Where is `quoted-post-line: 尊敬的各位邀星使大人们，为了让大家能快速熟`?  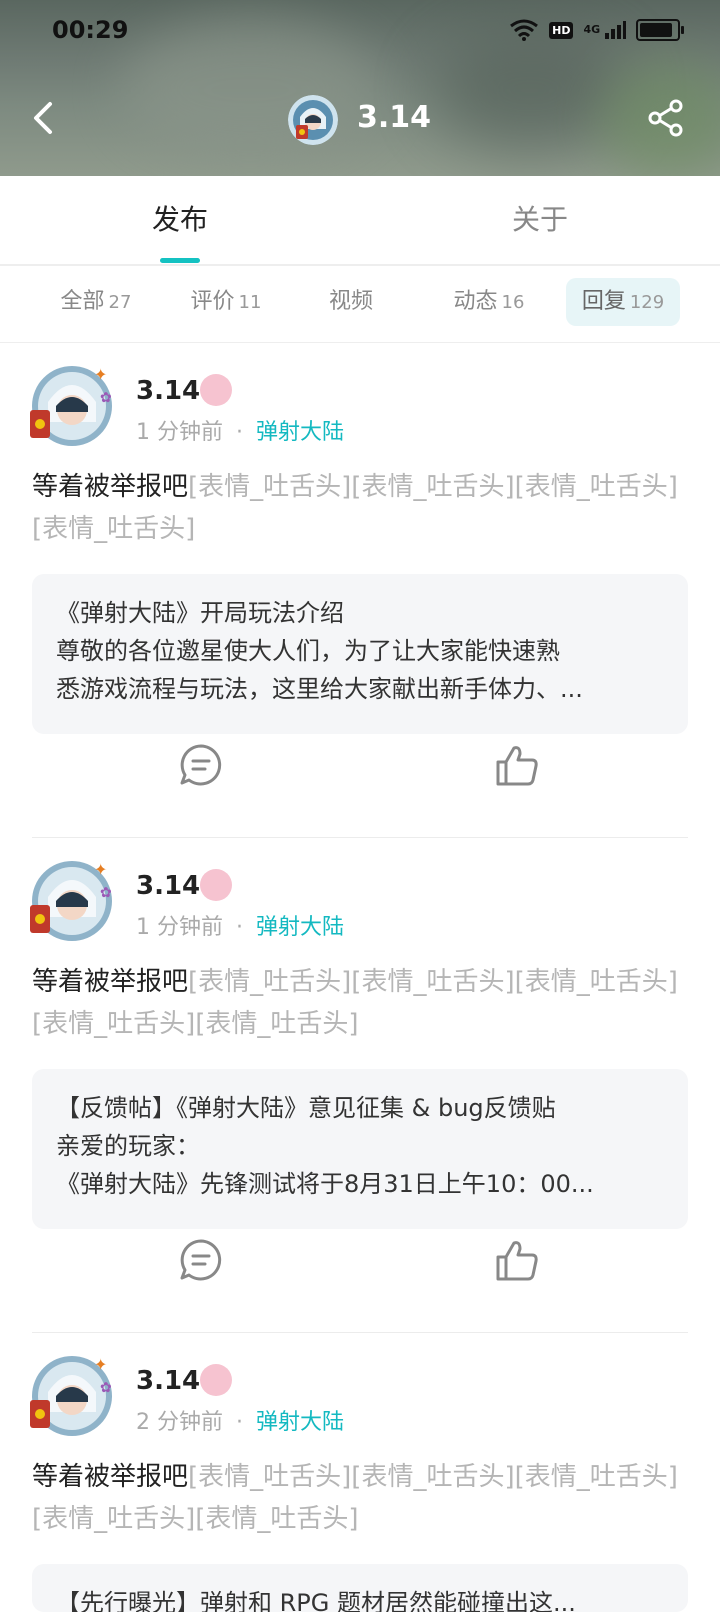
quoted-post-line: 尊敬的各位邀星使大人们，为了让大家能快速熟 is located at coordinates (308, 651).